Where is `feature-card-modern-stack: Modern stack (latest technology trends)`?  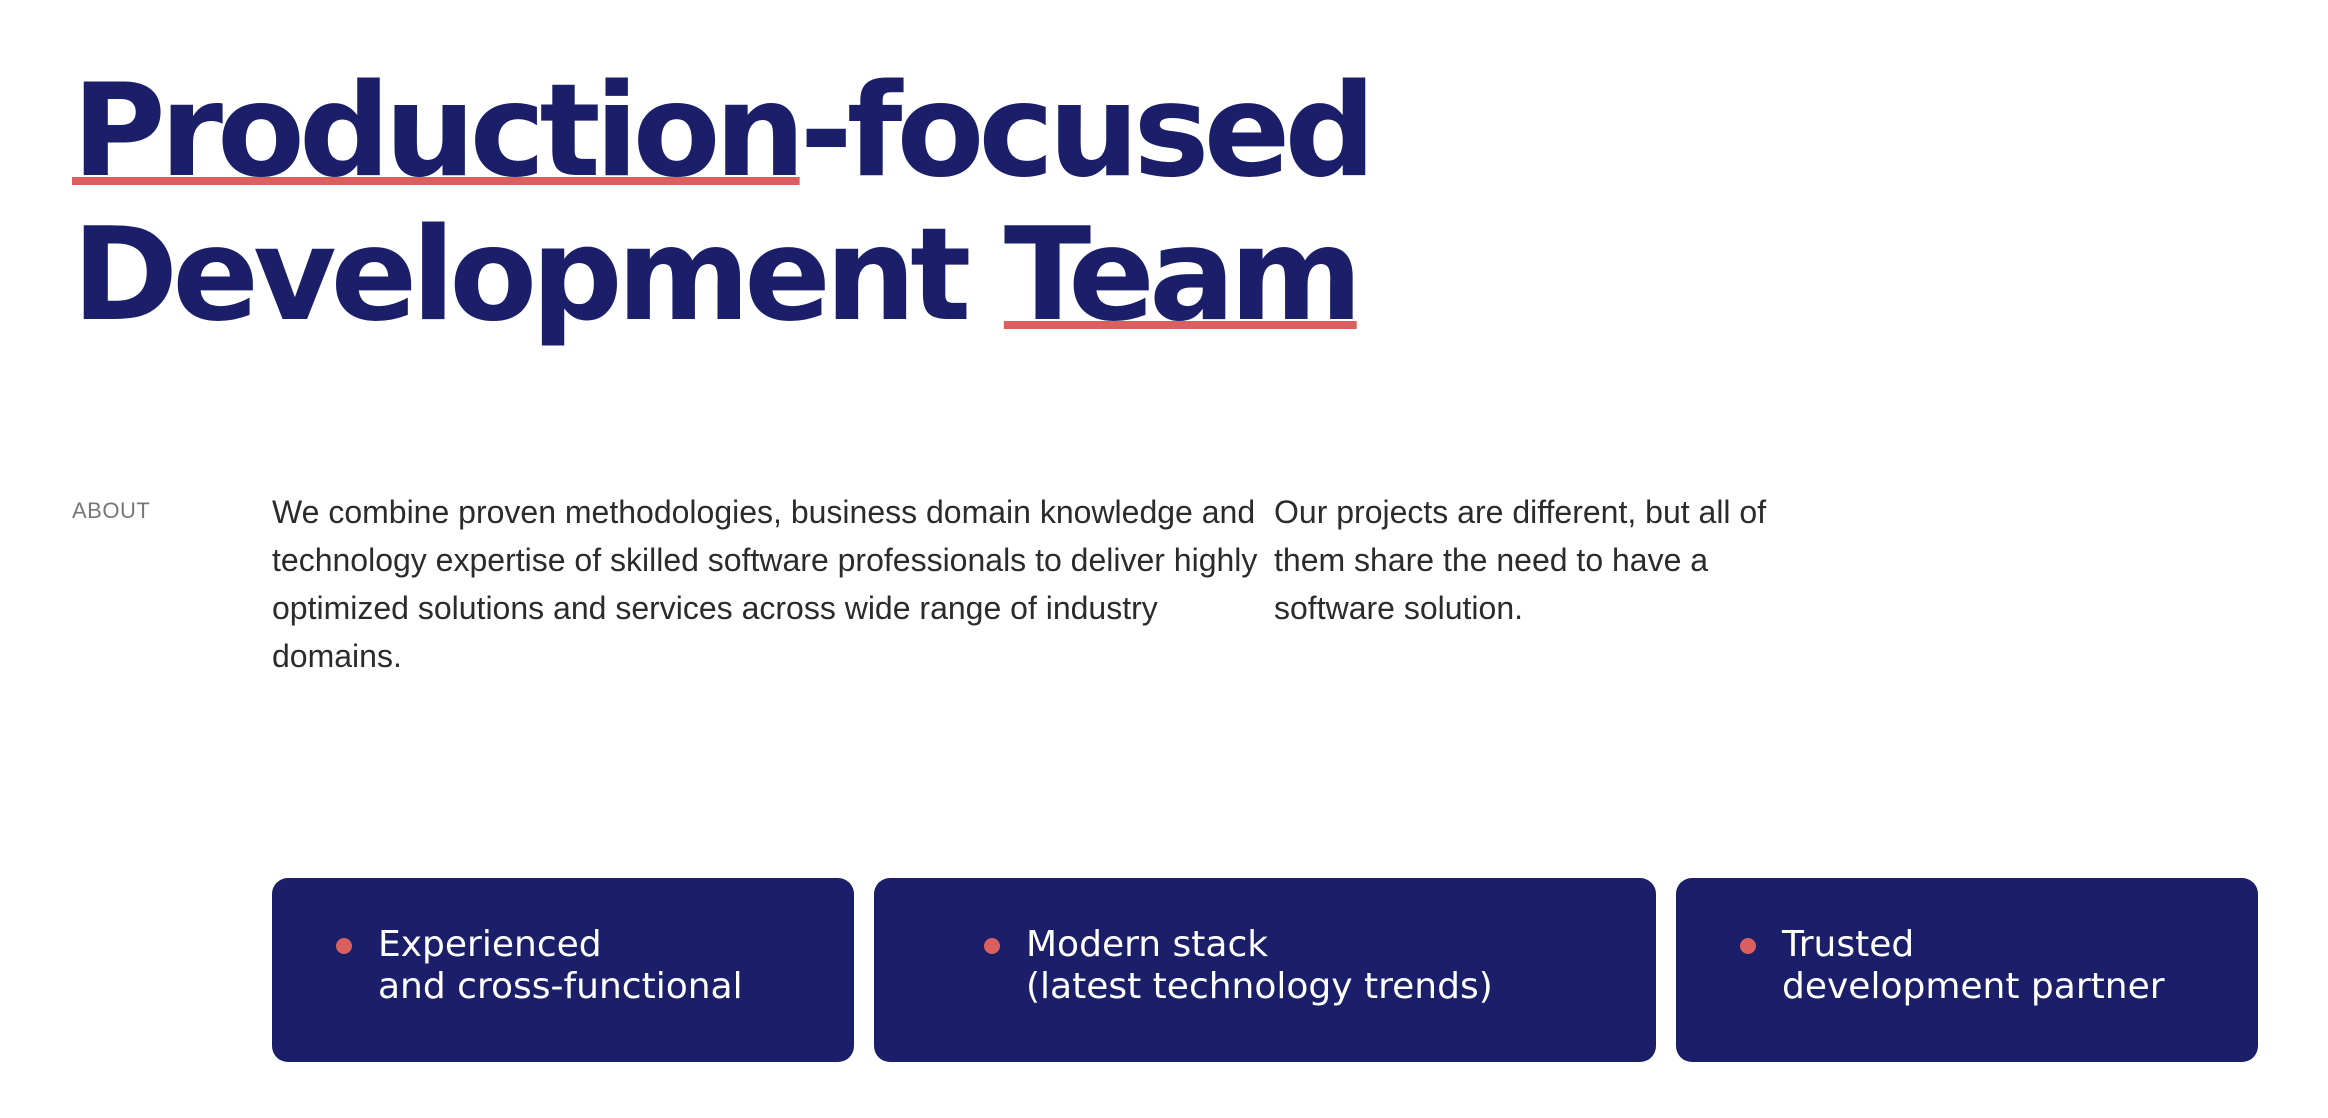 feature-card-modern-stack: Modern stack (latest technology trends) is located at coordinates (1265, 970).